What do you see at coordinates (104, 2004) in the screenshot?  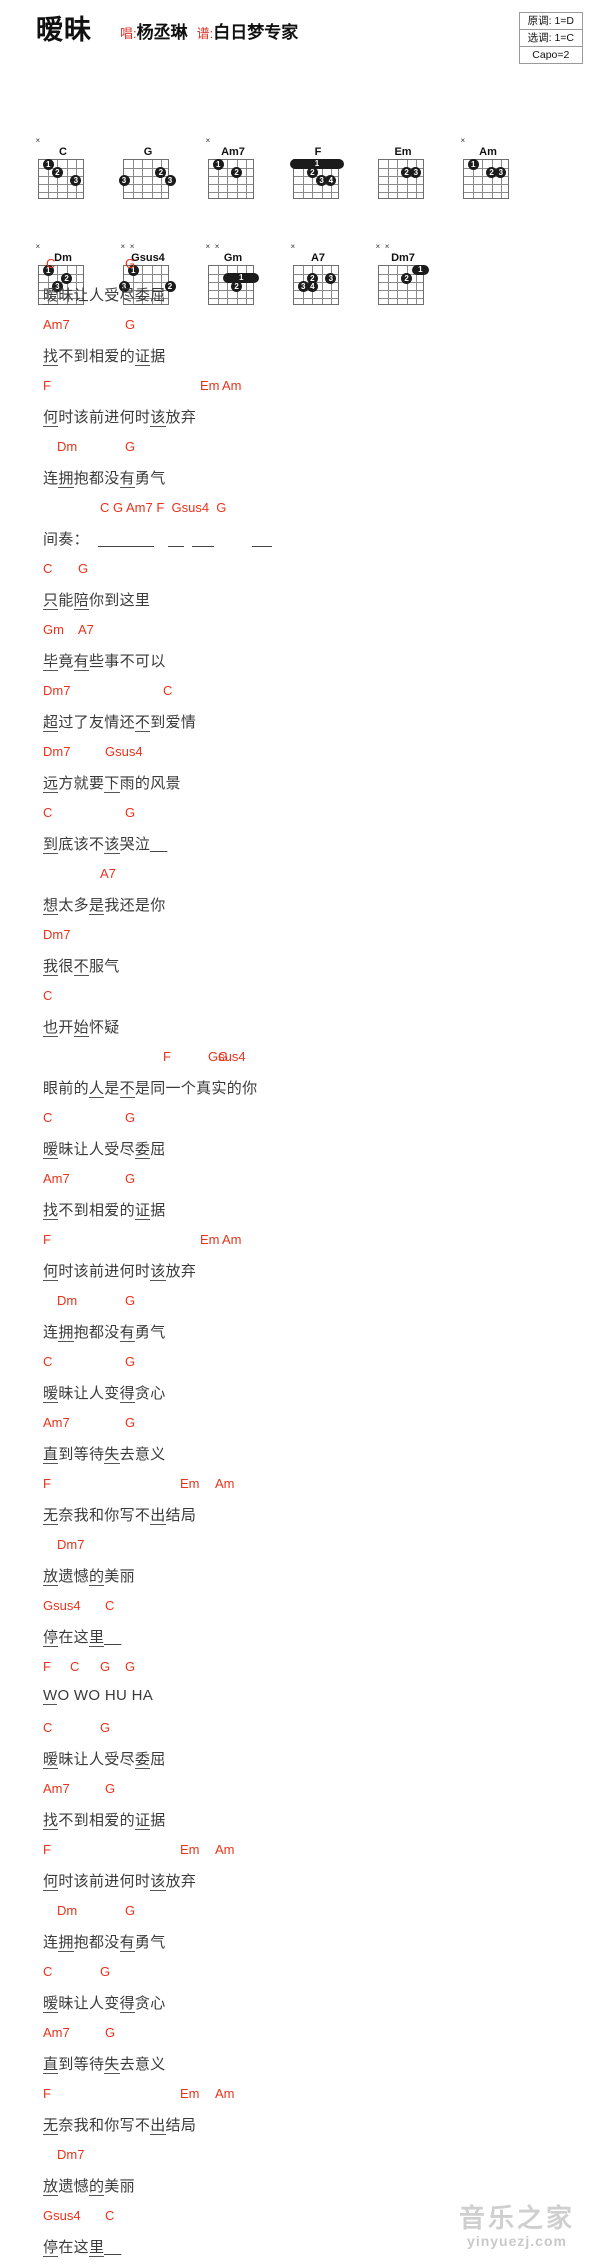 I see `lyric-text: 暧昧让人变得贪心` at bounding box center [104, 2004].